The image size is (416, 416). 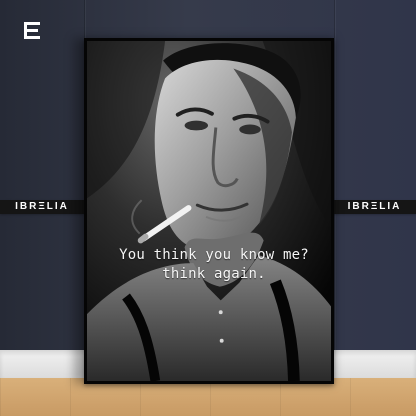 What do you see at coordinates (374, 207) in the screenshot?
I see `brand-label-right: IBRΞLIA` at bounding box center [374, 207].